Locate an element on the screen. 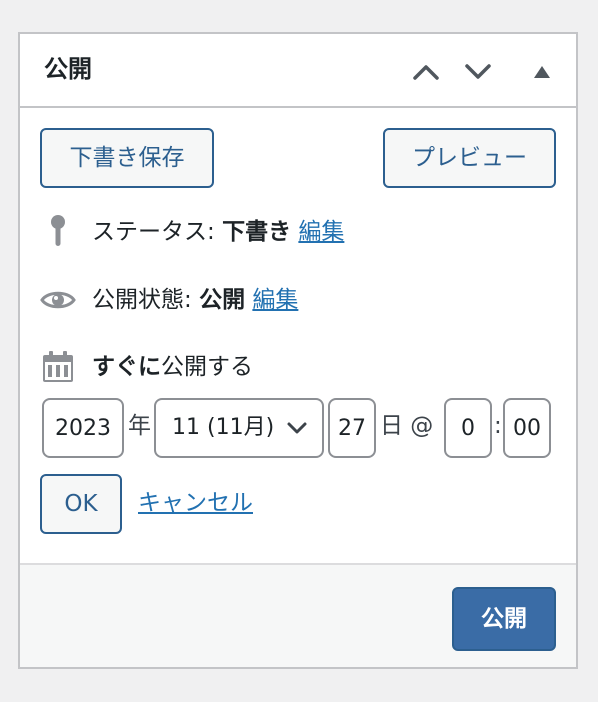  schedule-row: すぐに公開する is located at coordinates (146, 367).